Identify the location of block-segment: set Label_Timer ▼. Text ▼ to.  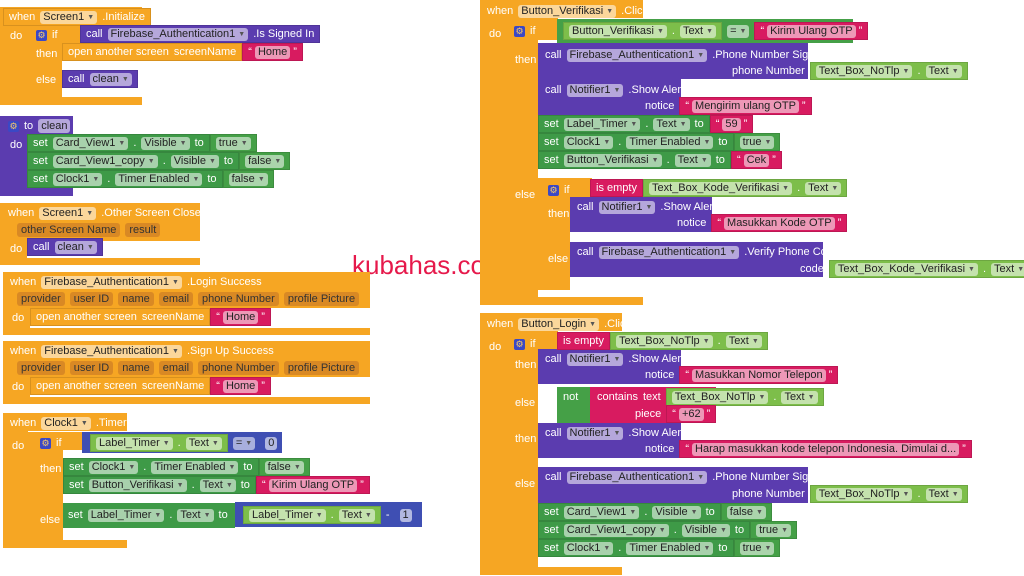
(624, 124).